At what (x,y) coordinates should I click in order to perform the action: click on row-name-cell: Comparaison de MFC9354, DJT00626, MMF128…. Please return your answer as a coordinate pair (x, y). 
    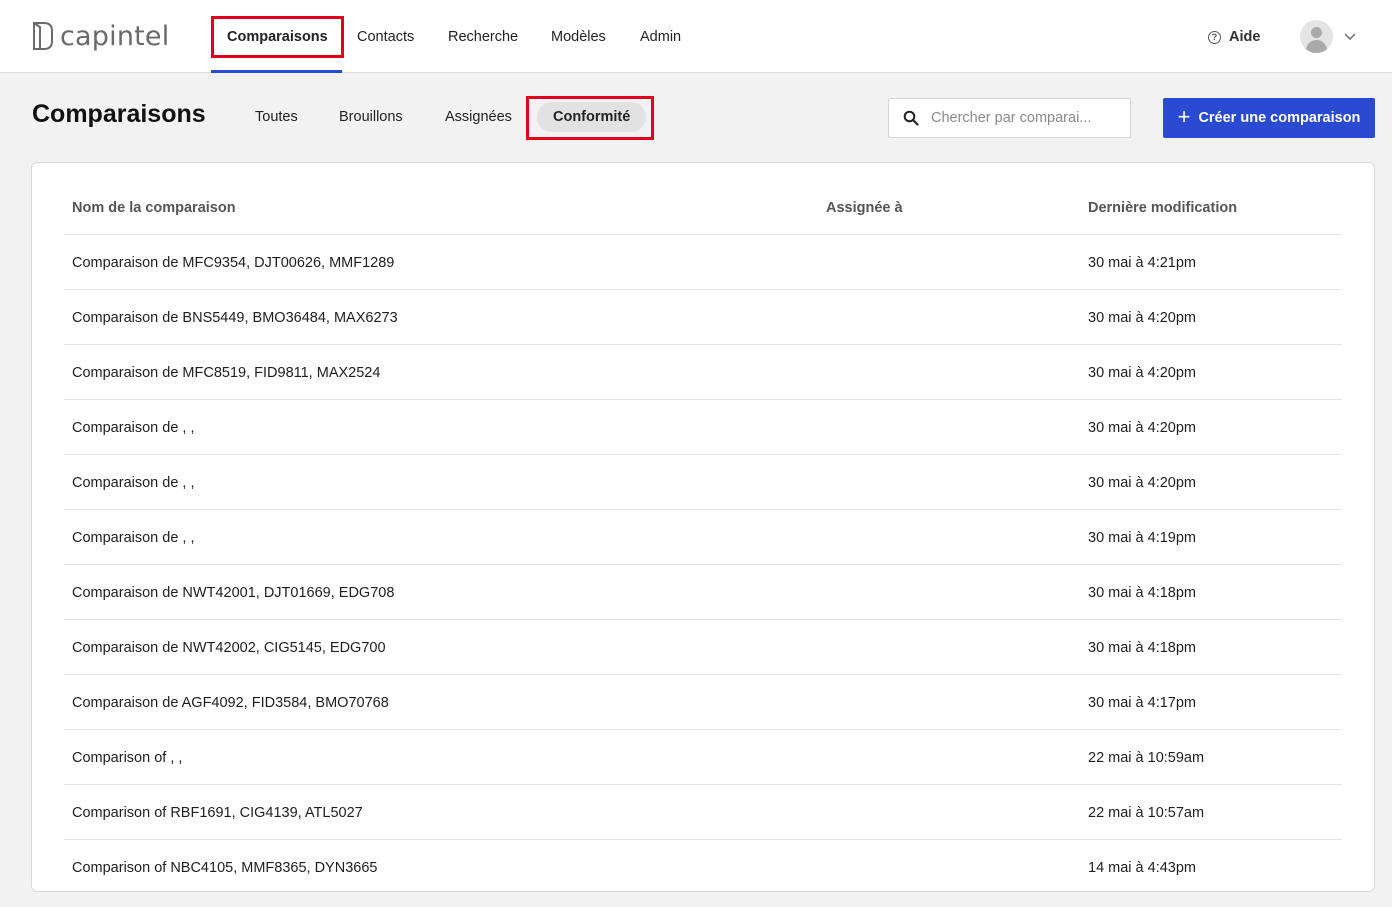
    Looking at the image, I should click on (233, 262).